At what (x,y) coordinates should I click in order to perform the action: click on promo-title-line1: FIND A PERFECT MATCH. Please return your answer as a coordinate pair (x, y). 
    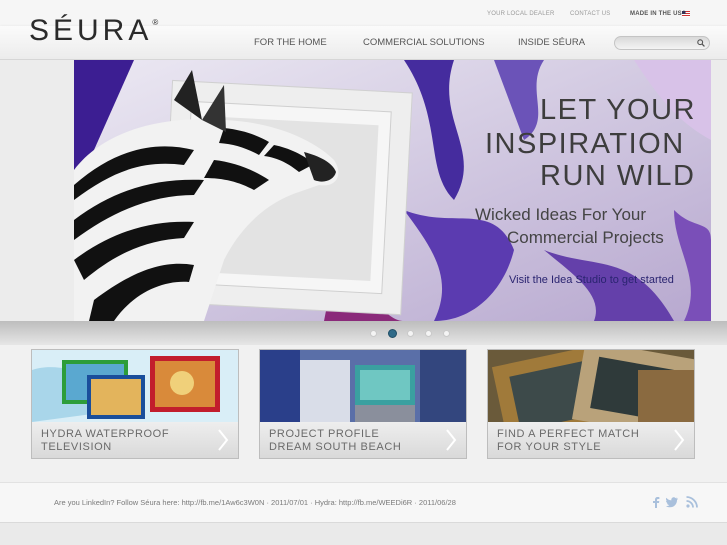
    Looking at the image, I should click on (568, 434).